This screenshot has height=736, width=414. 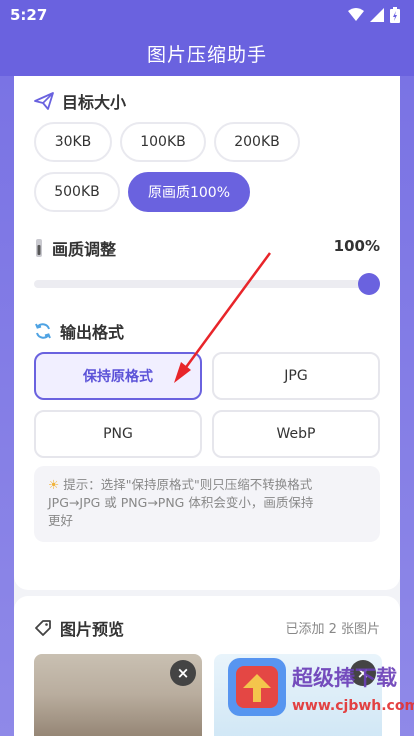 I want to click on size-option-label: 500KB, so click(x=77, y=192).